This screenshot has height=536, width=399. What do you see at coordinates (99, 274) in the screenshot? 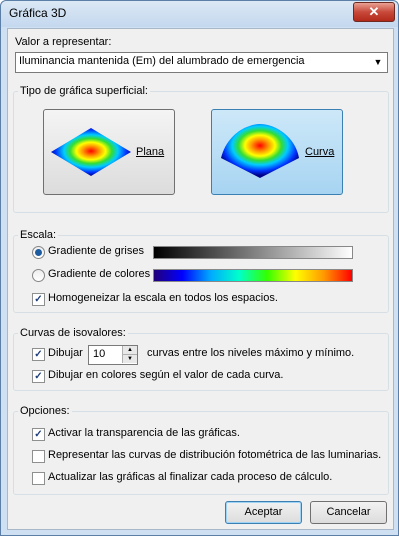
I see `color-gradient-label: Gradiente de colores` at bounding box center [99, 274].